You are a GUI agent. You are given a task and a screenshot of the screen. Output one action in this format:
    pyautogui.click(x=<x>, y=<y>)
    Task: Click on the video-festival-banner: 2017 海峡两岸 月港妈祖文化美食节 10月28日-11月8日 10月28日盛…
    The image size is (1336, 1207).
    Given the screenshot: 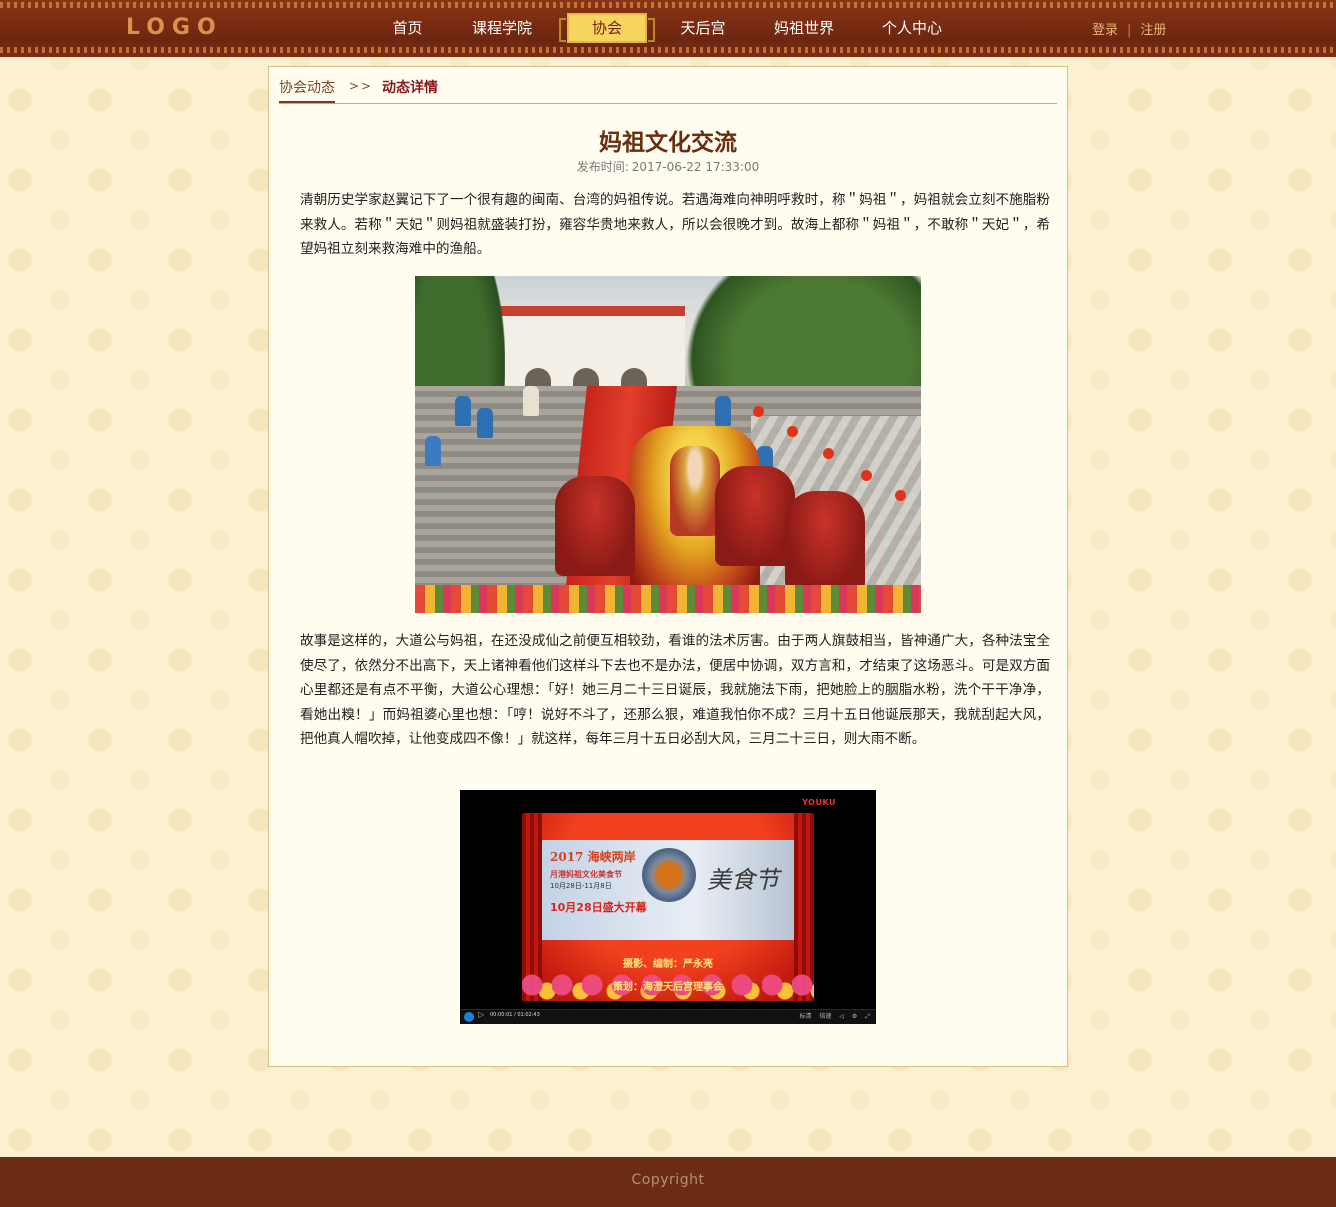 What is the action you would take?
    pyautogui.click(x=668, y=890)
    